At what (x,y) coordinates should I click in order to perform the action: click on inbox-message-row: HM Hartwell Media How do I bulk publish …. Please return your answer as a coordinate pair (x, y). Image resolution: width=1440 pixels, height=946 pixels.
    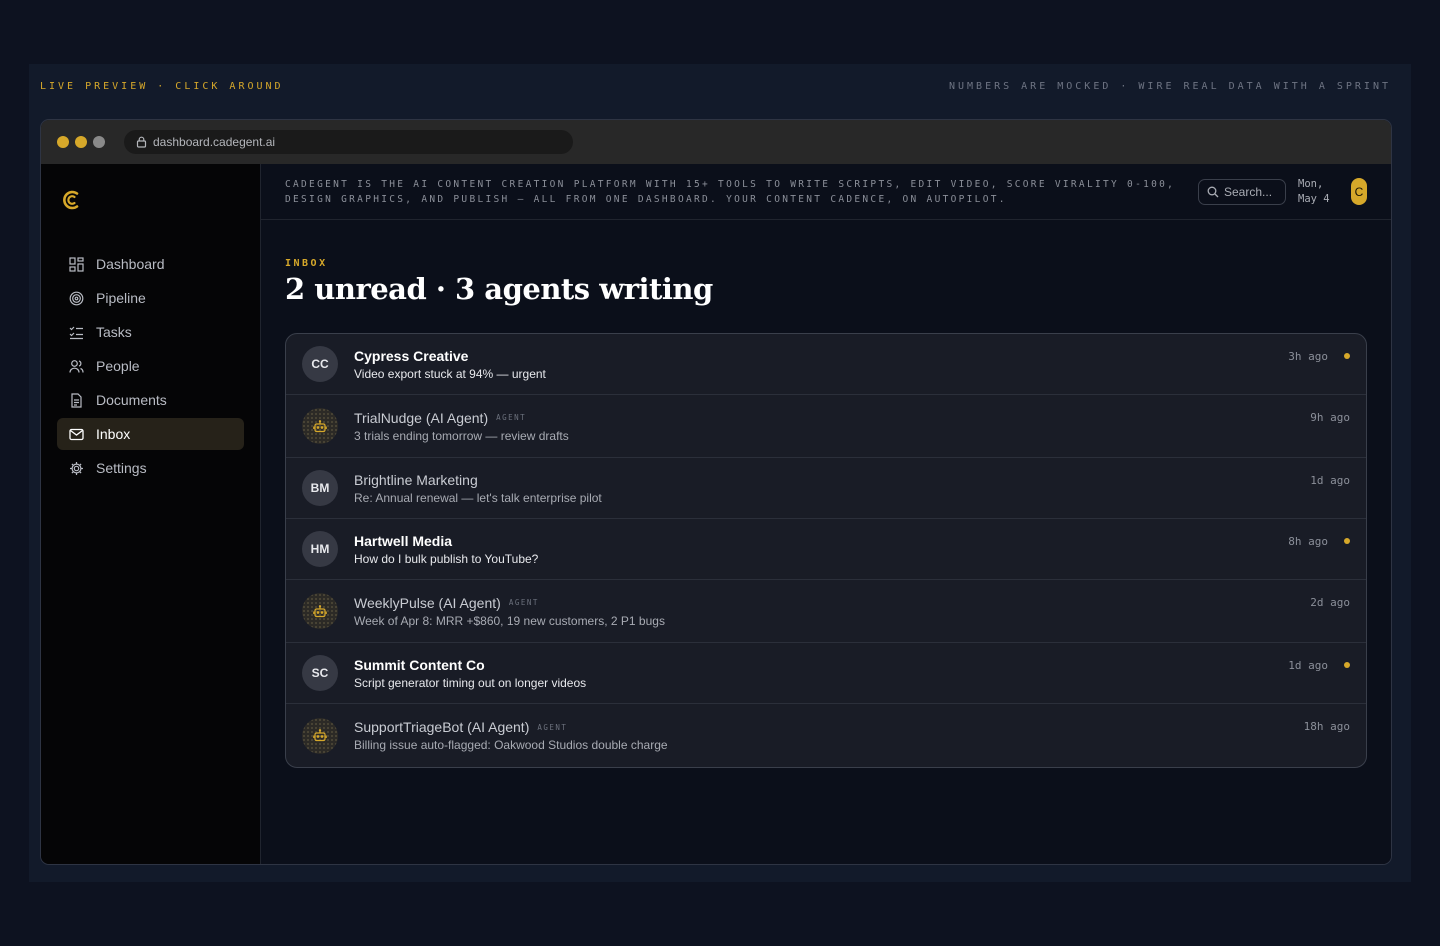
    Looking at the image, I should click on (826, 549).